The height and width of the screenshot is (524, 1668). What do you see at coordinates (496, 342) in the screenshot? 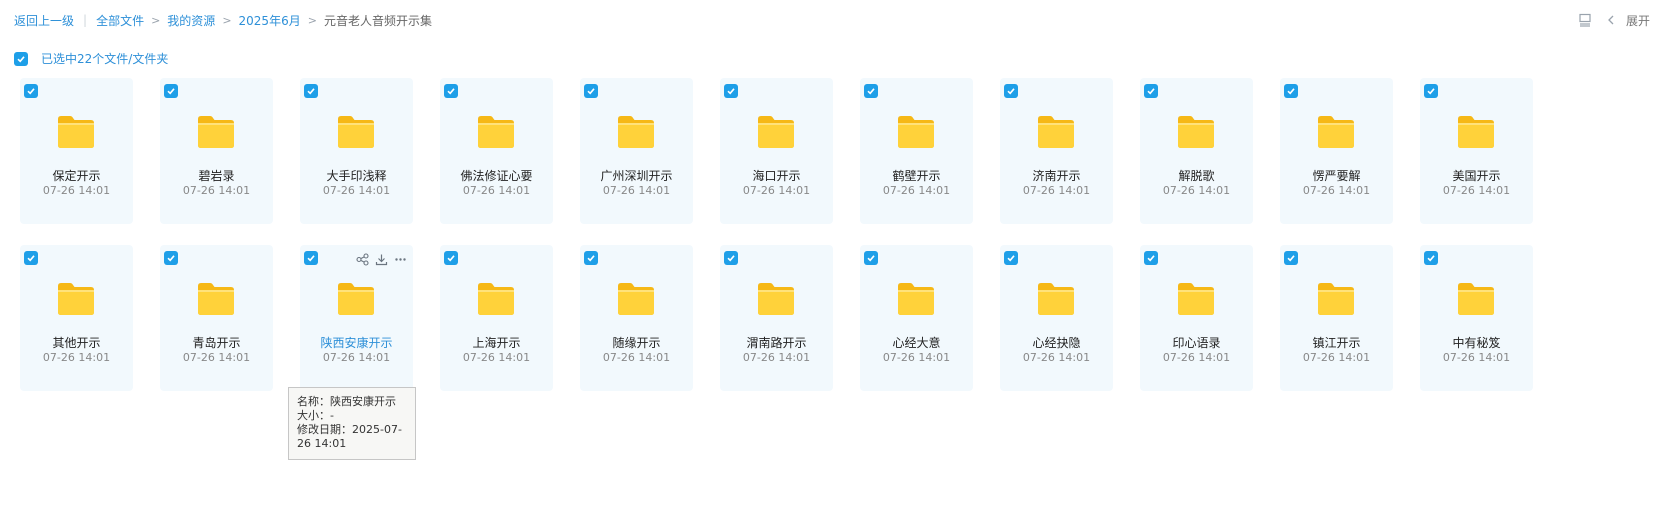
I see `folder-name: 上海开示` at bounding box center [496, 342].